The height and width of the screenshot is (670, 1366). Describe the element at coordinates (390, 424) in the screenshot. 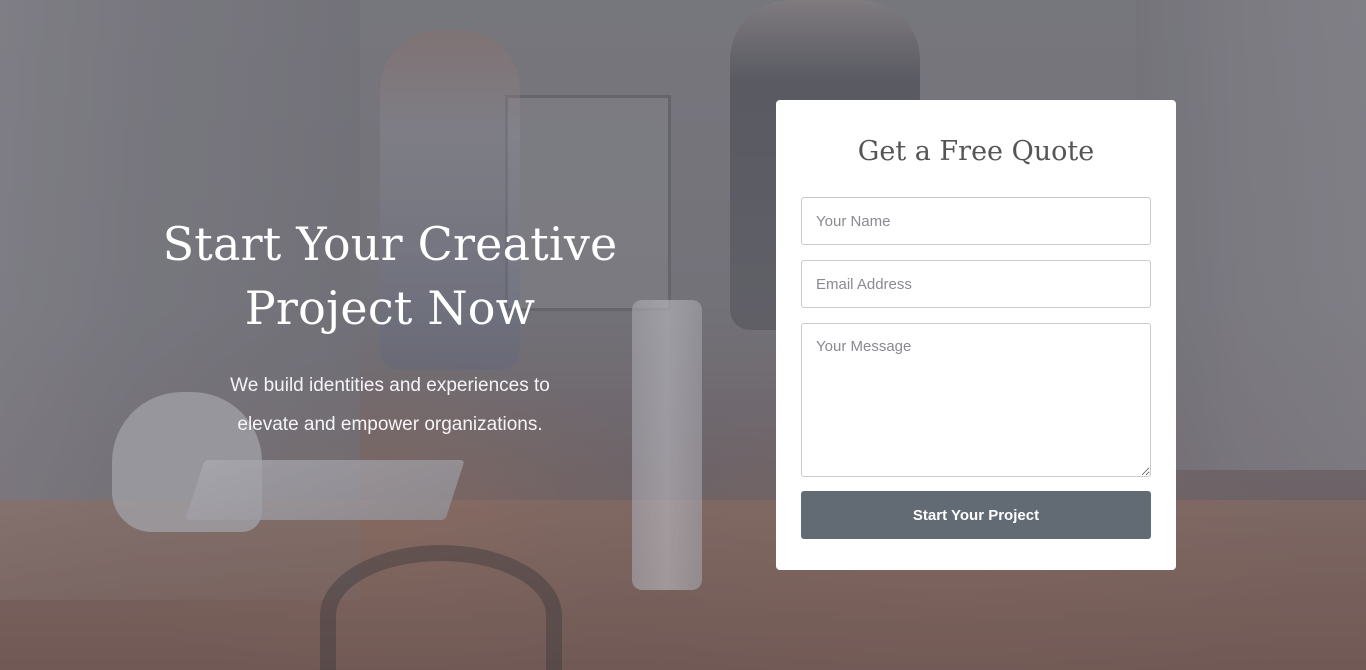

I see `hero-subtitle-line2: elevate and empower organizations.` at that location.